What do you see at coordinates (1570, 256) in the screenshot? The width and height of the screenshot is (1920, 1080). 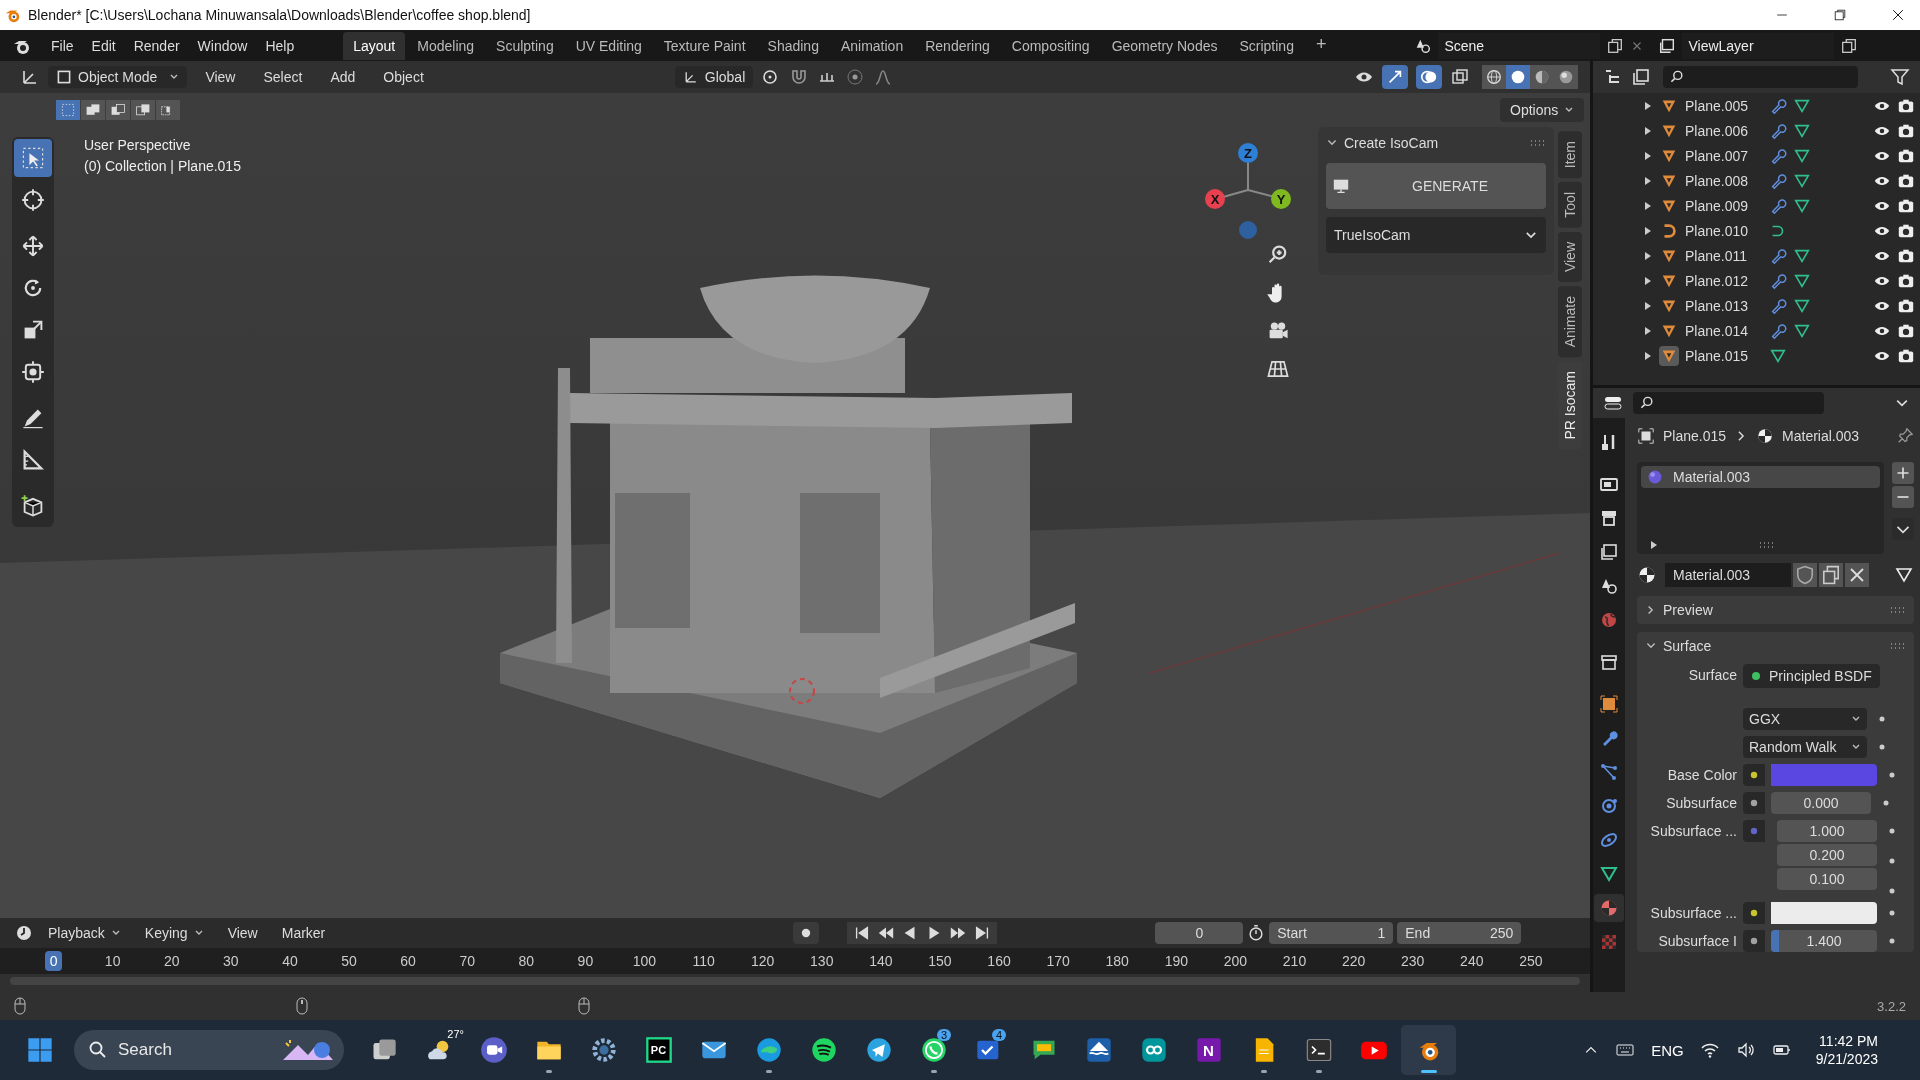 I see `sidebar-tab: View` at bounding box center [1570, 256].